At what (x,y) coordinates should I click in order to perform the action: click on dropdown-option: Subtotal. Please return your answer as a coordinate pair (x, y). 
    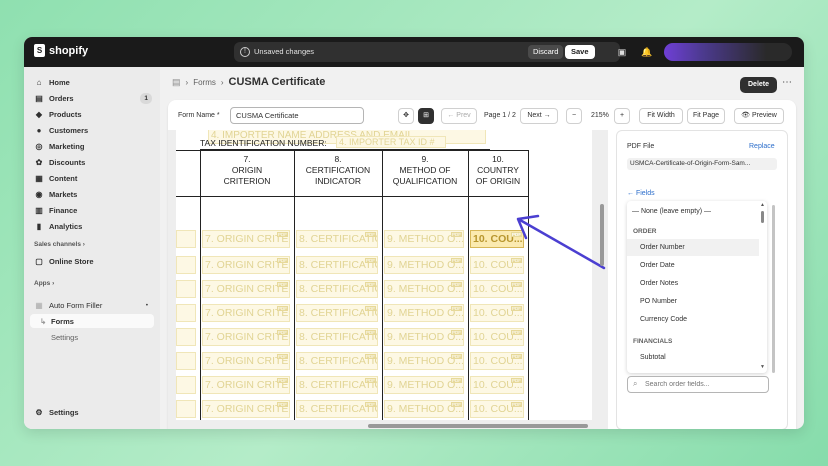
    Looking at the image, I should click on (693, 357).